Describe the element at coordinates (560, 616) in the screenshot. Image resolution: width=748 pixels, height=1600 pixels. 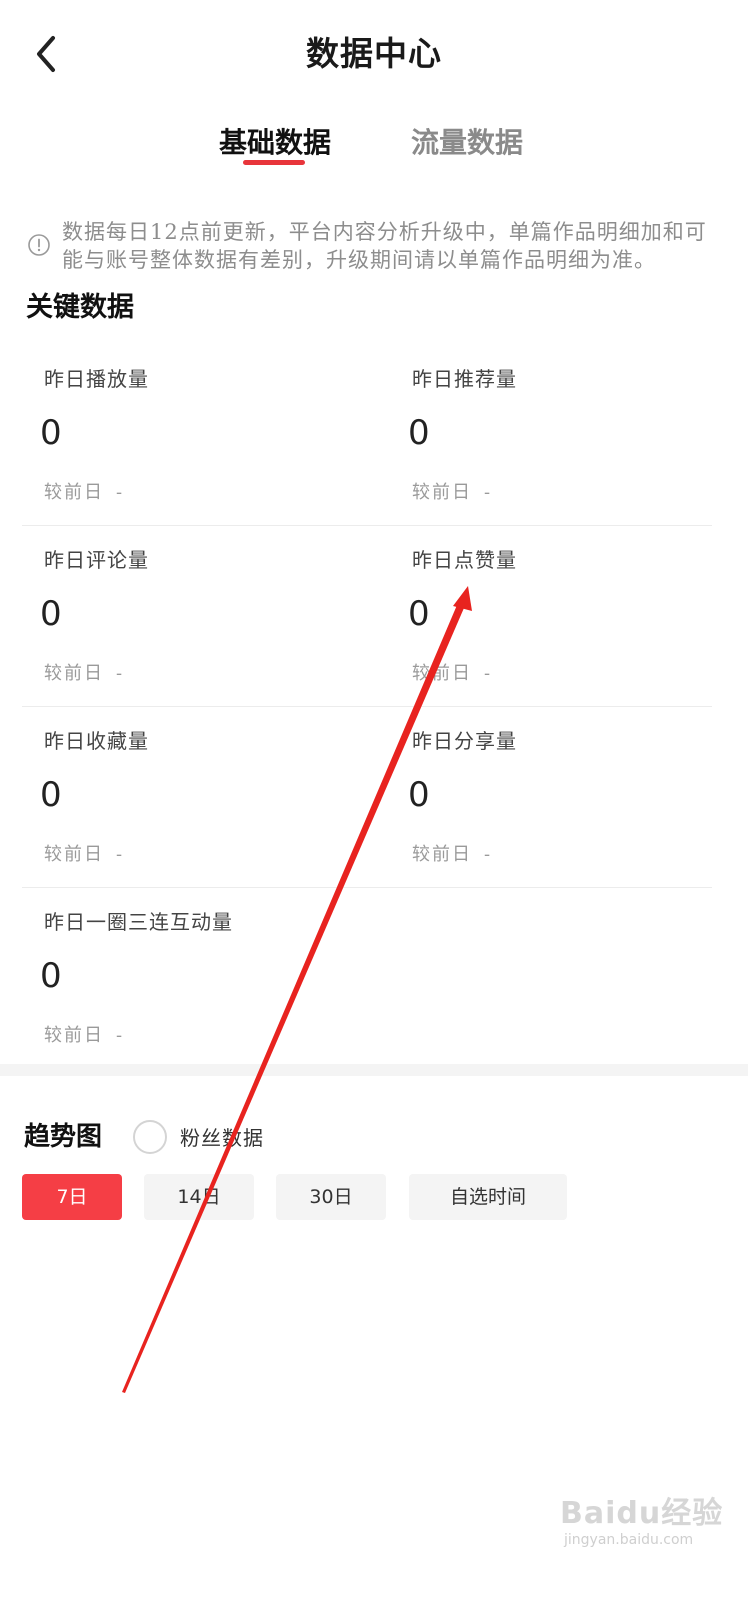
I see `metric-card-likes: 昨日点赞量 0 较前日 -` at that location.